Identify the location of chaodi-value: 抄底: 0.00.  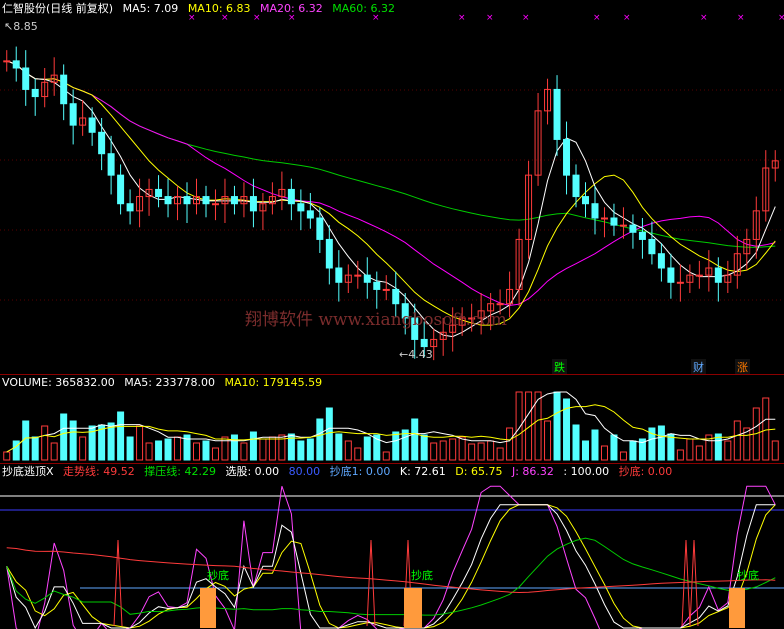
(645, 471).